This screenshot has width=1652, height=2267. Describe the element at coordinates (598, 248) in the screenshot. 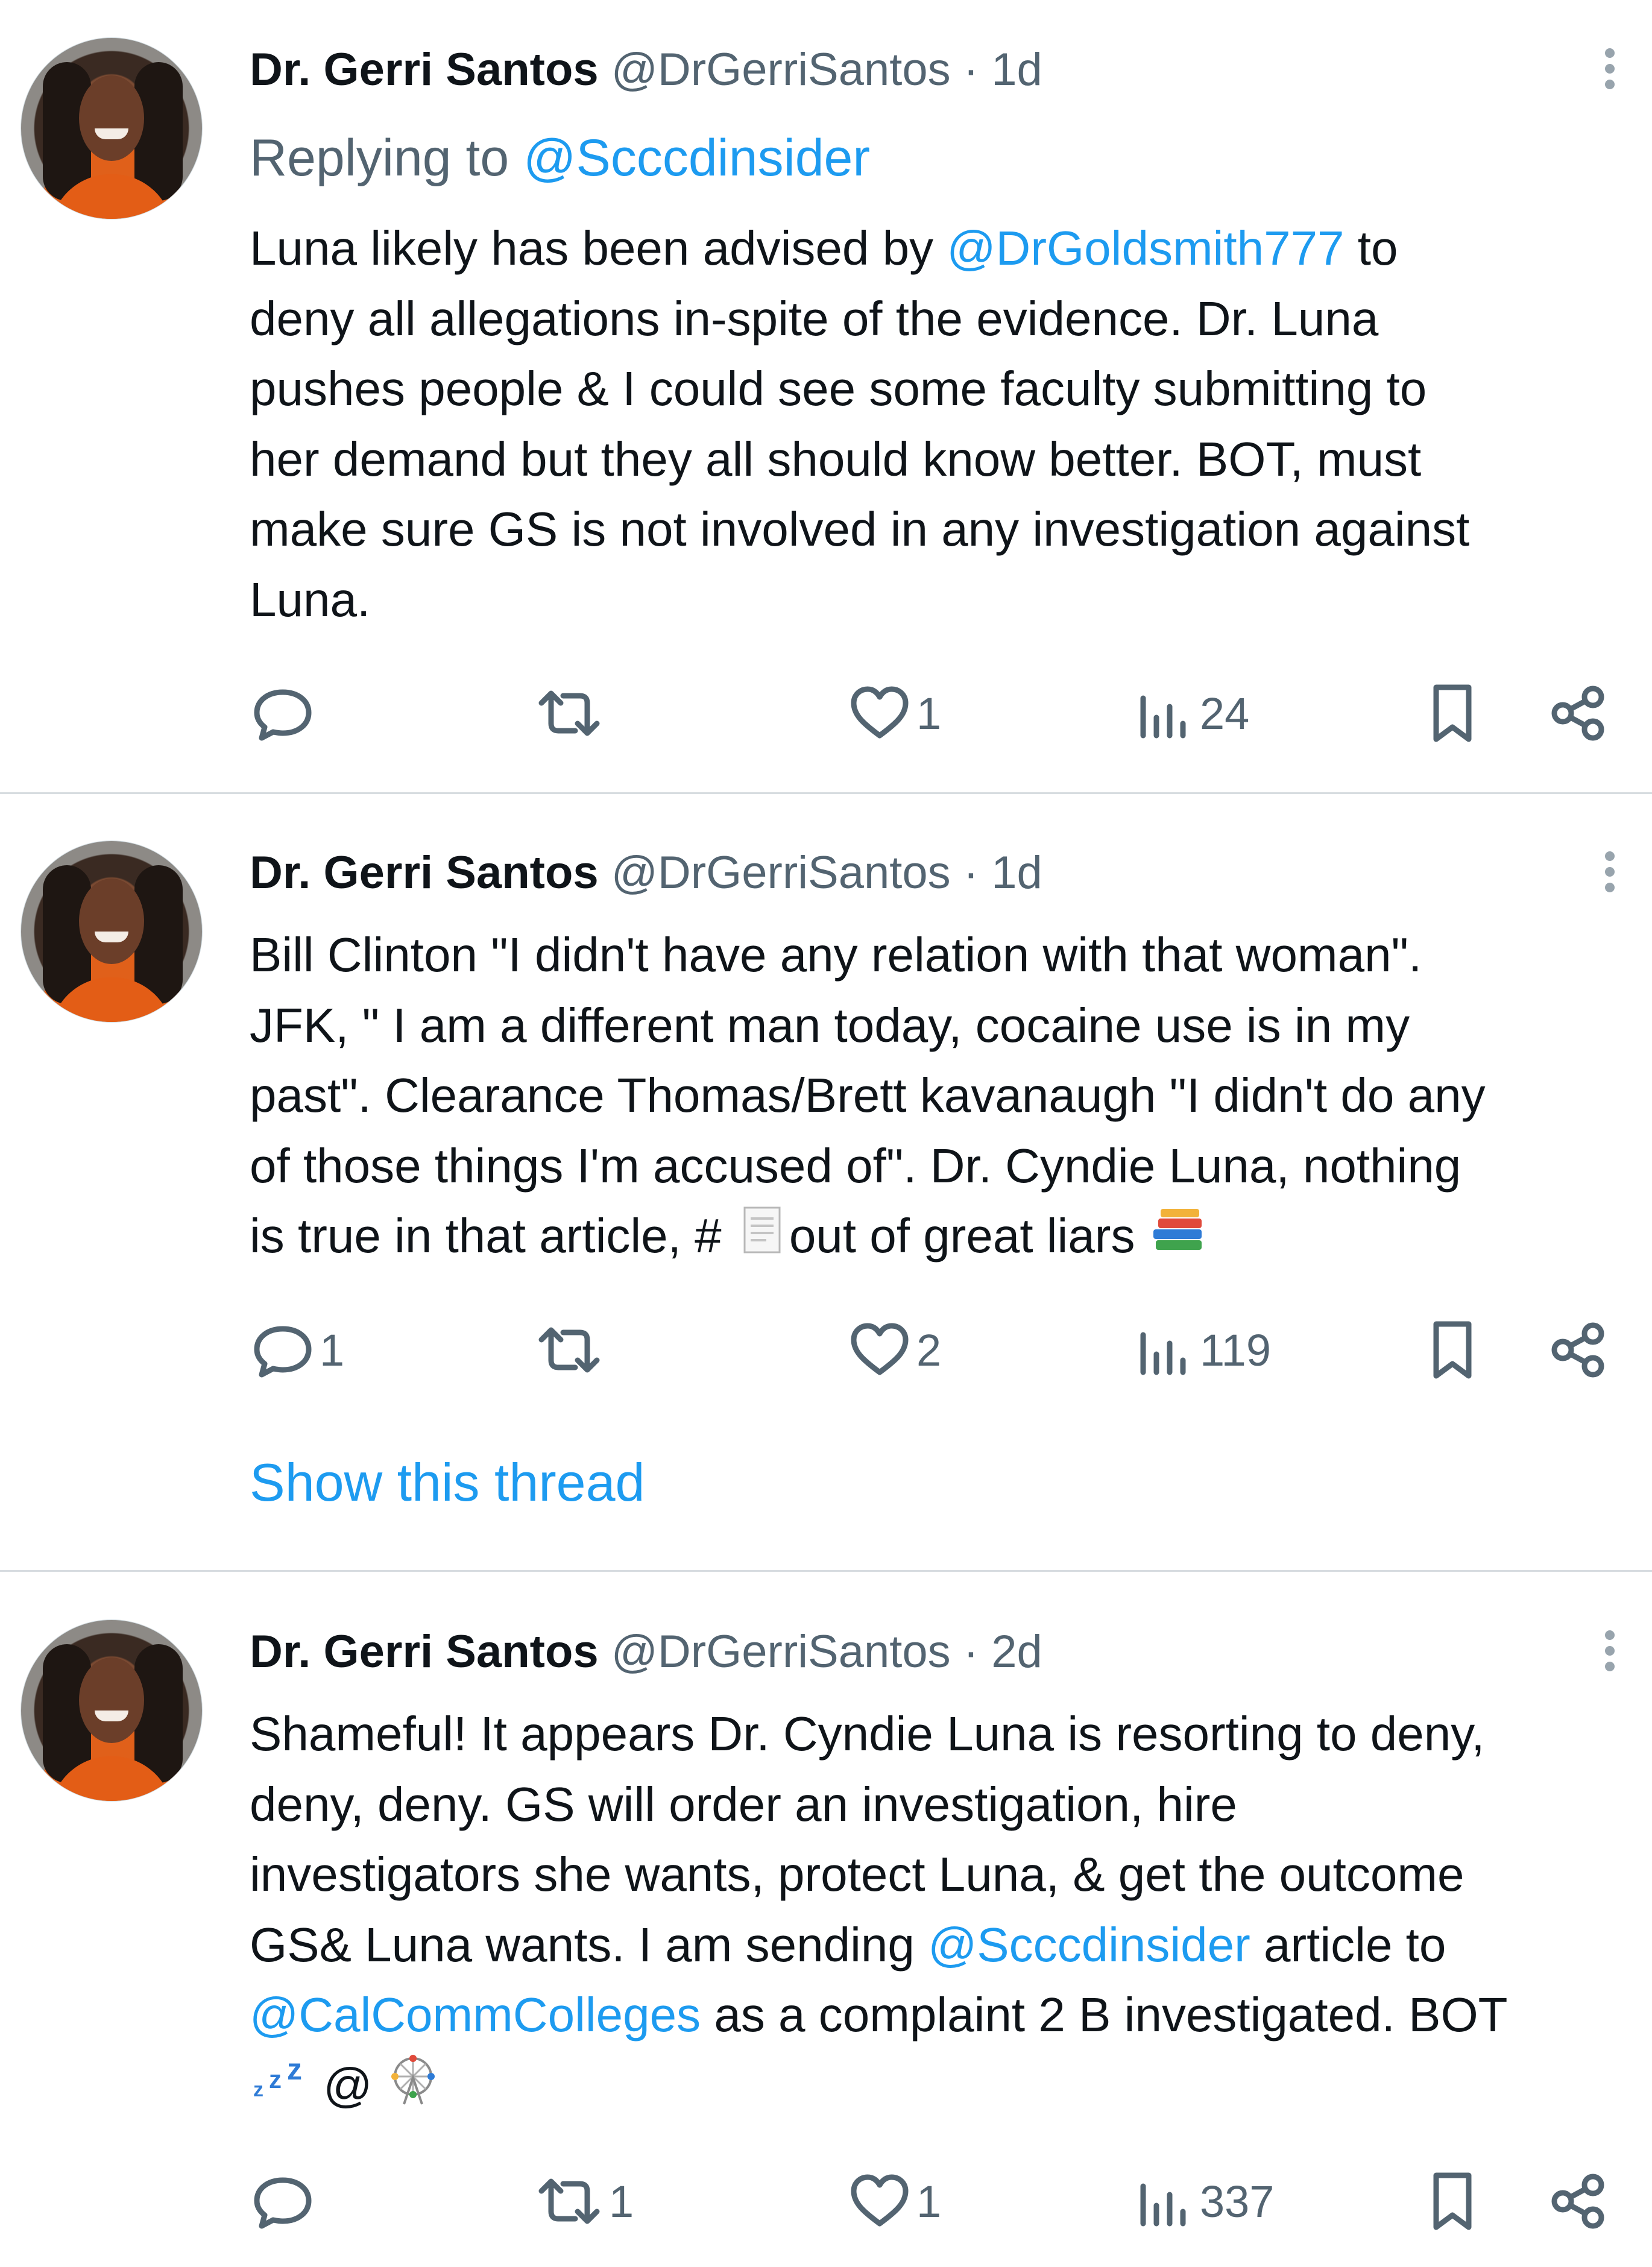

I see `text: Luna likely has been advised by` at that location.